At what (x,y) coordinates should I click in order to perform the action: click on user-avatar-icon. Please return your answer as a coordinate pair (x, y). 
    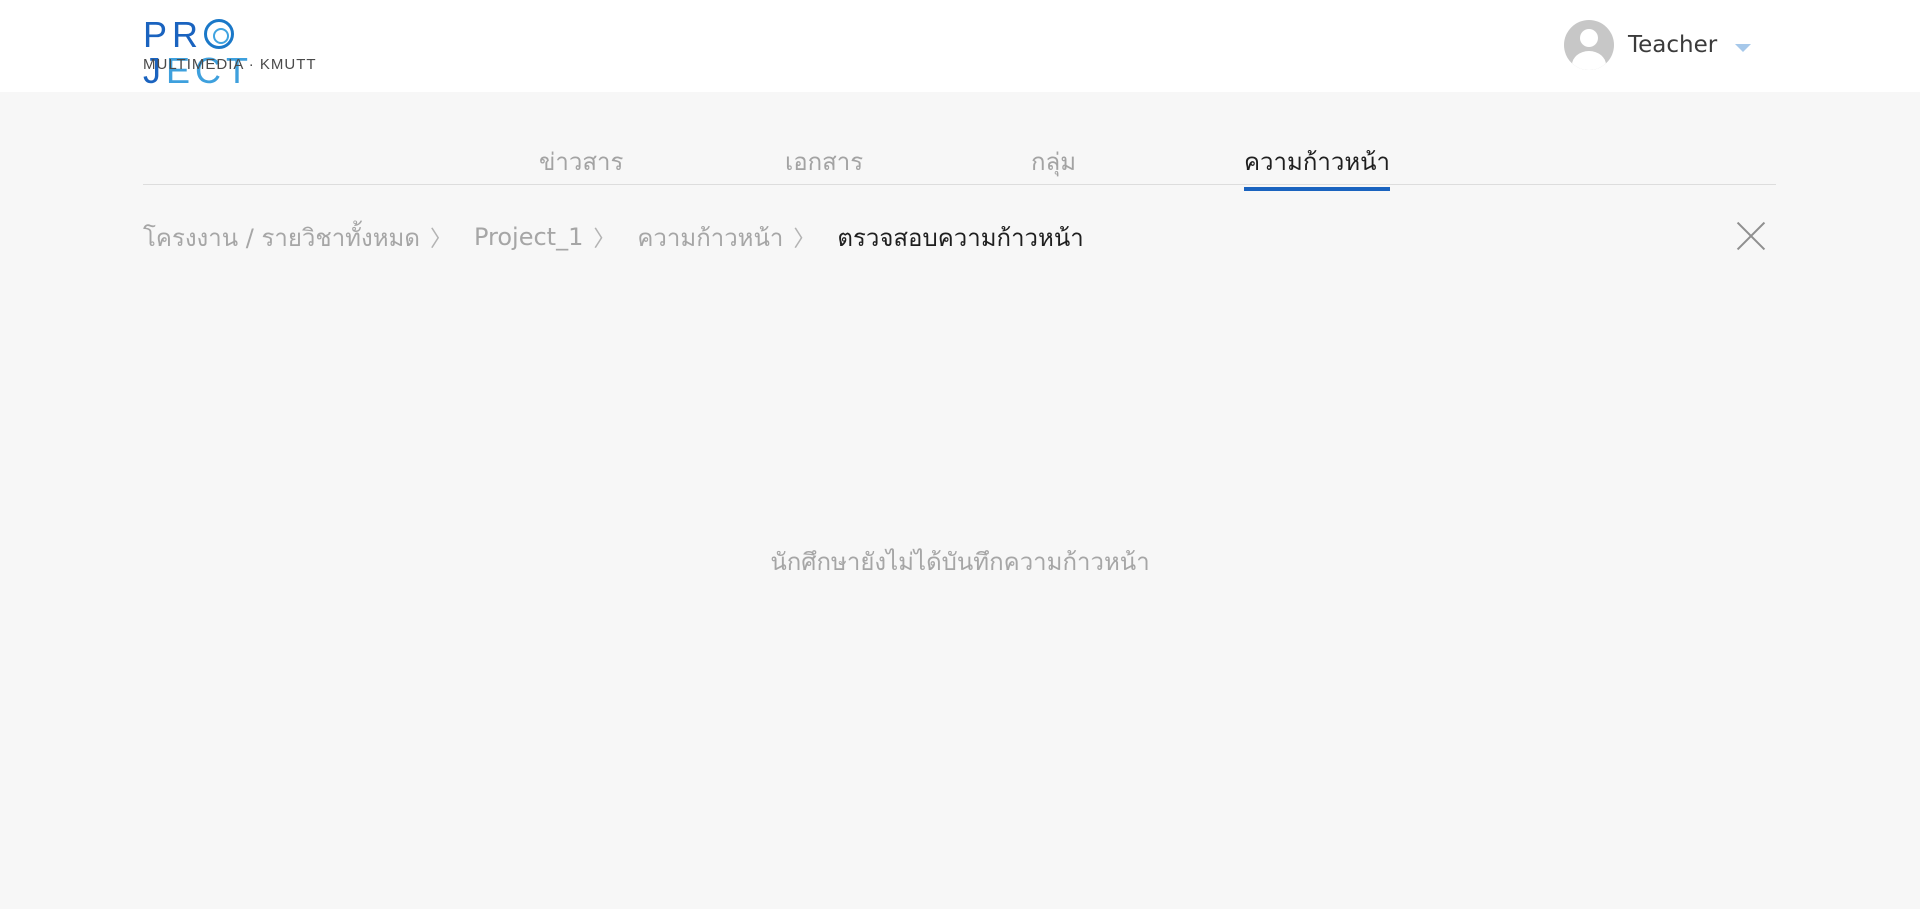
    Looking at the image, I should click on (1589, 45).